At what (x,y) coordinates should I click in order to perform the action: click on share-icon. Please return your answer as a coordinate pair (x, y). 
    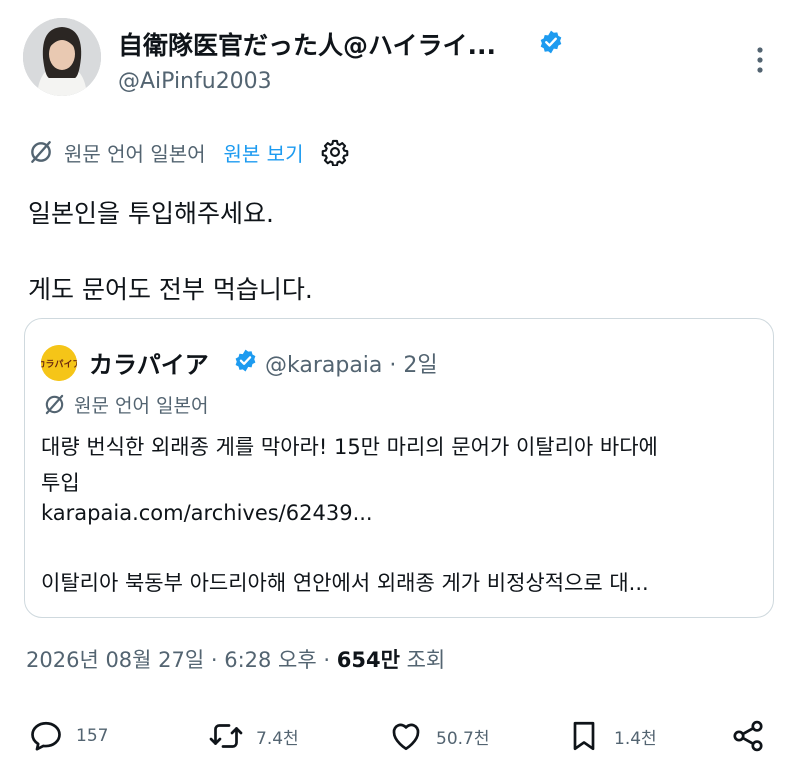
    Looking at the image, I should click on (748, 736).